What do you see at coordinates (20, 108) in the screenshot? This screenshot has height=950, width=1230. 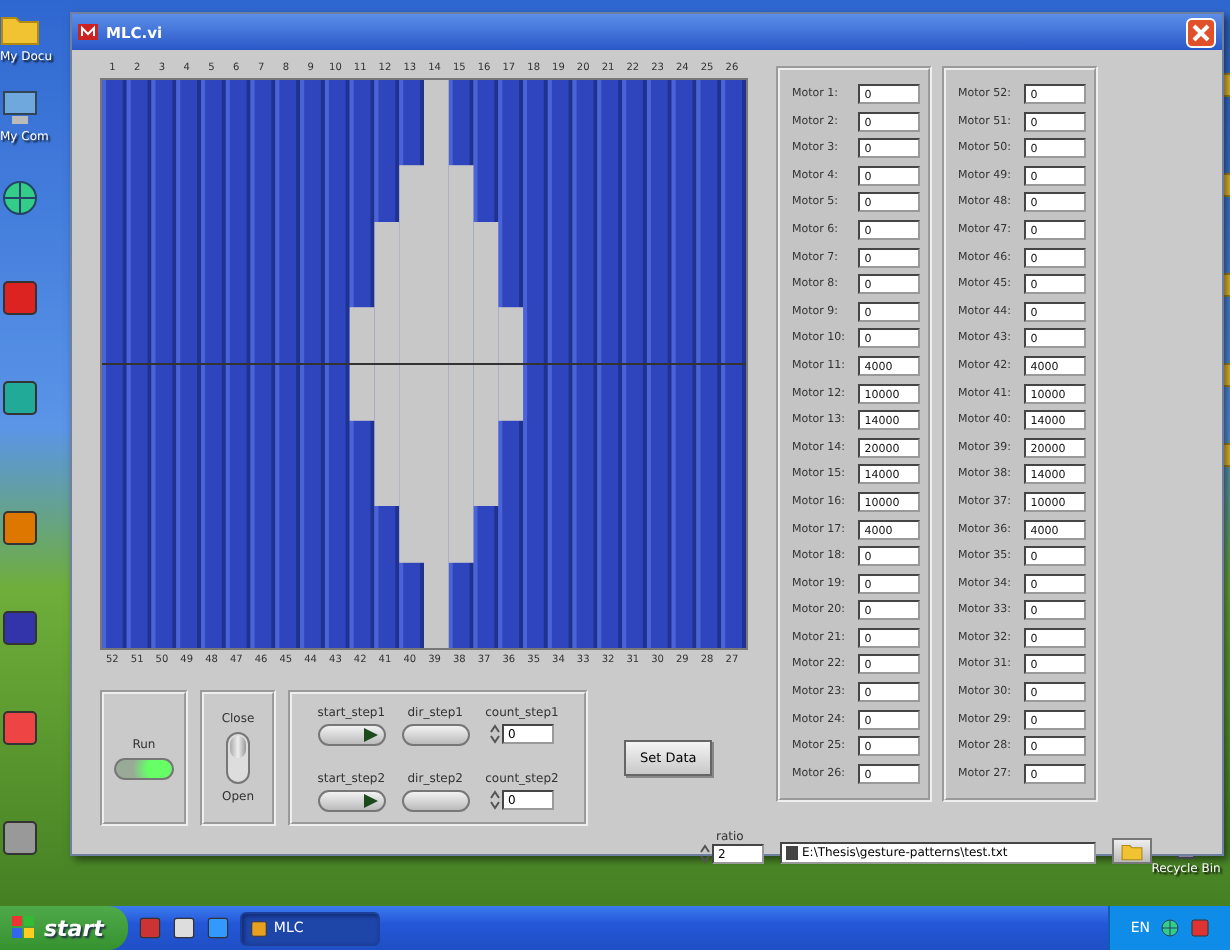 I see `computer-icon` at bounding box center [20, 108].